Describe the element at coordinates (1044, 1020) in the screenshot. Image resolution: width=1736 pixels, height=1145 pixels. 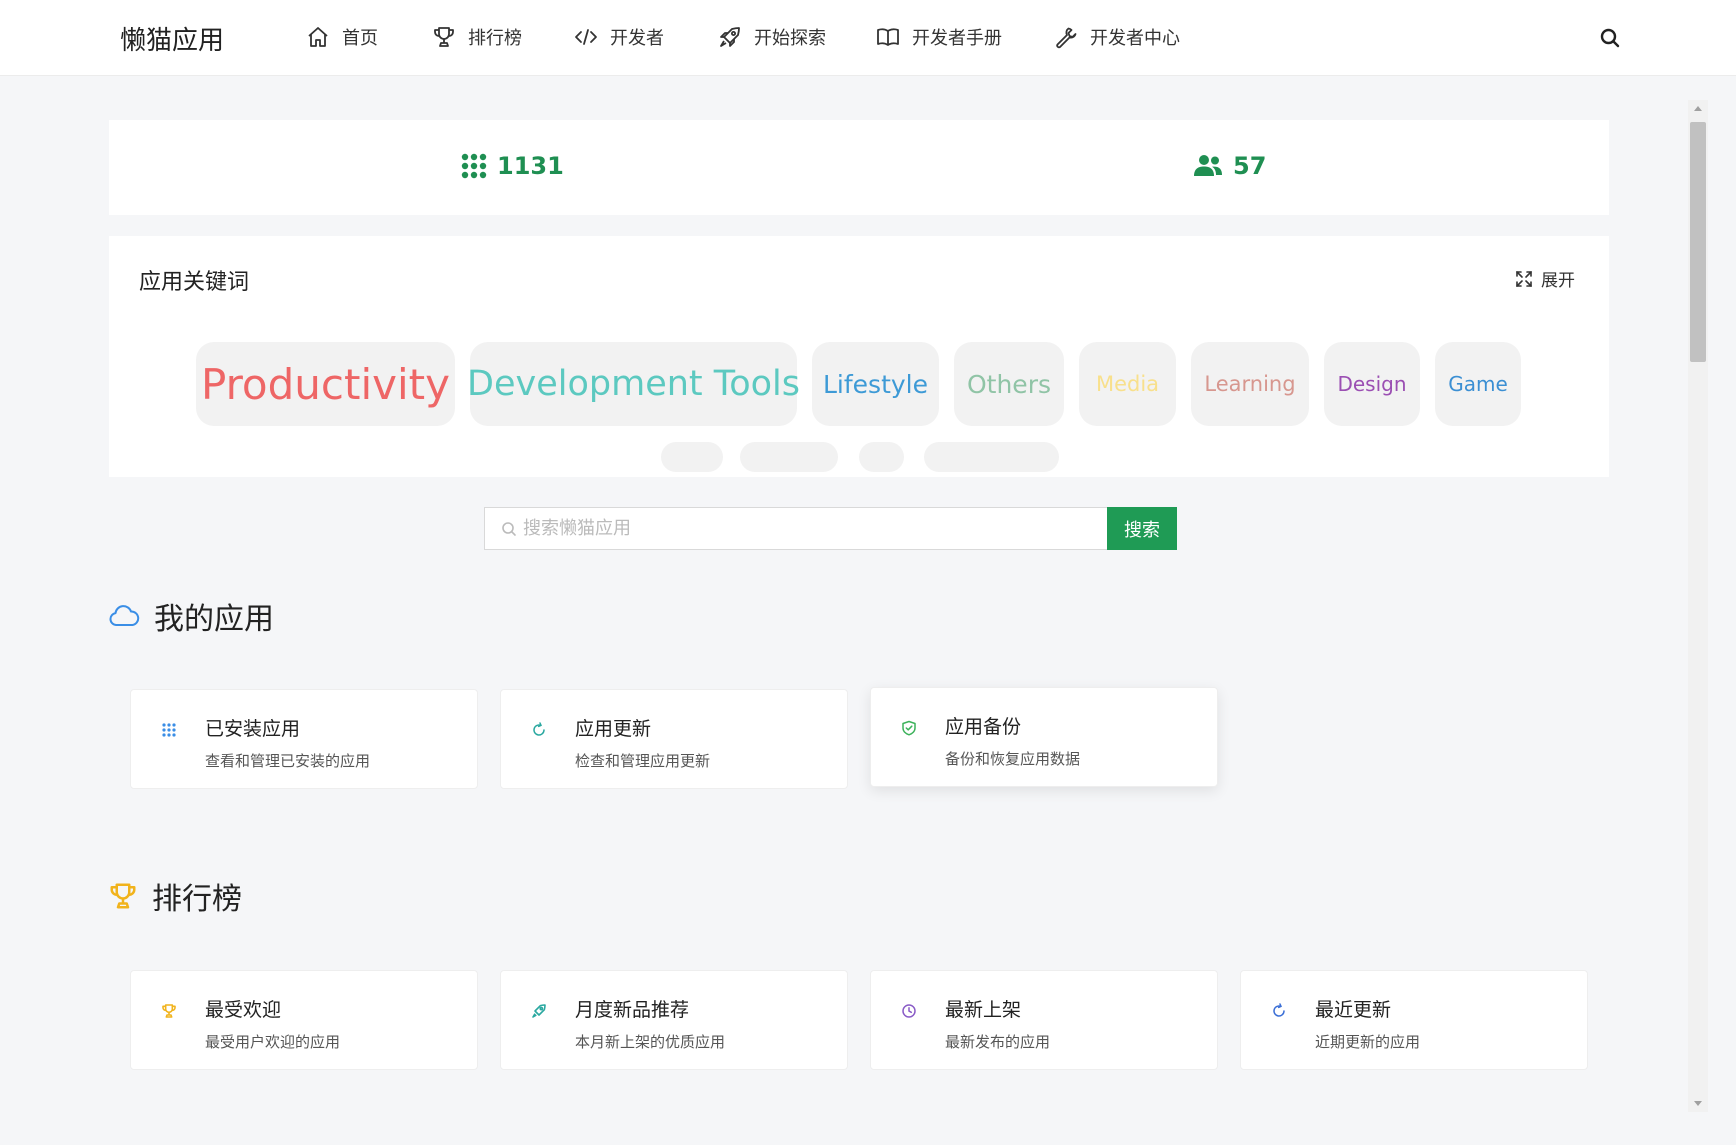
I see `newest-card: 最新上架 最新发布的应用` at that location.